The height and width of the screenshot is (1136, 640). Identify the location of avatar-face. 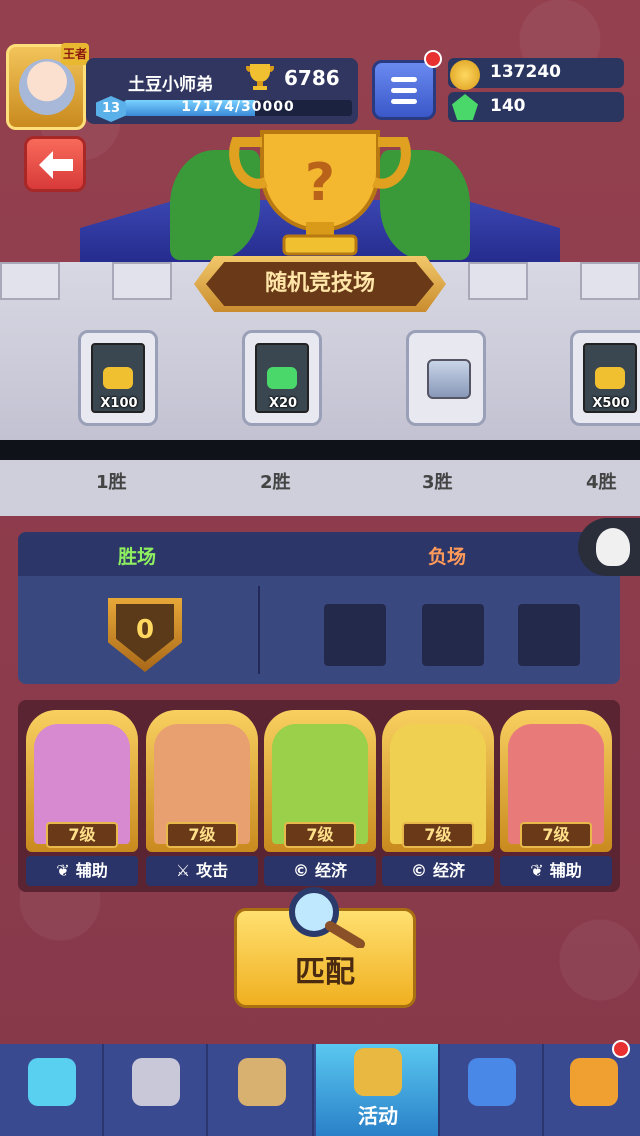
(47, 87).